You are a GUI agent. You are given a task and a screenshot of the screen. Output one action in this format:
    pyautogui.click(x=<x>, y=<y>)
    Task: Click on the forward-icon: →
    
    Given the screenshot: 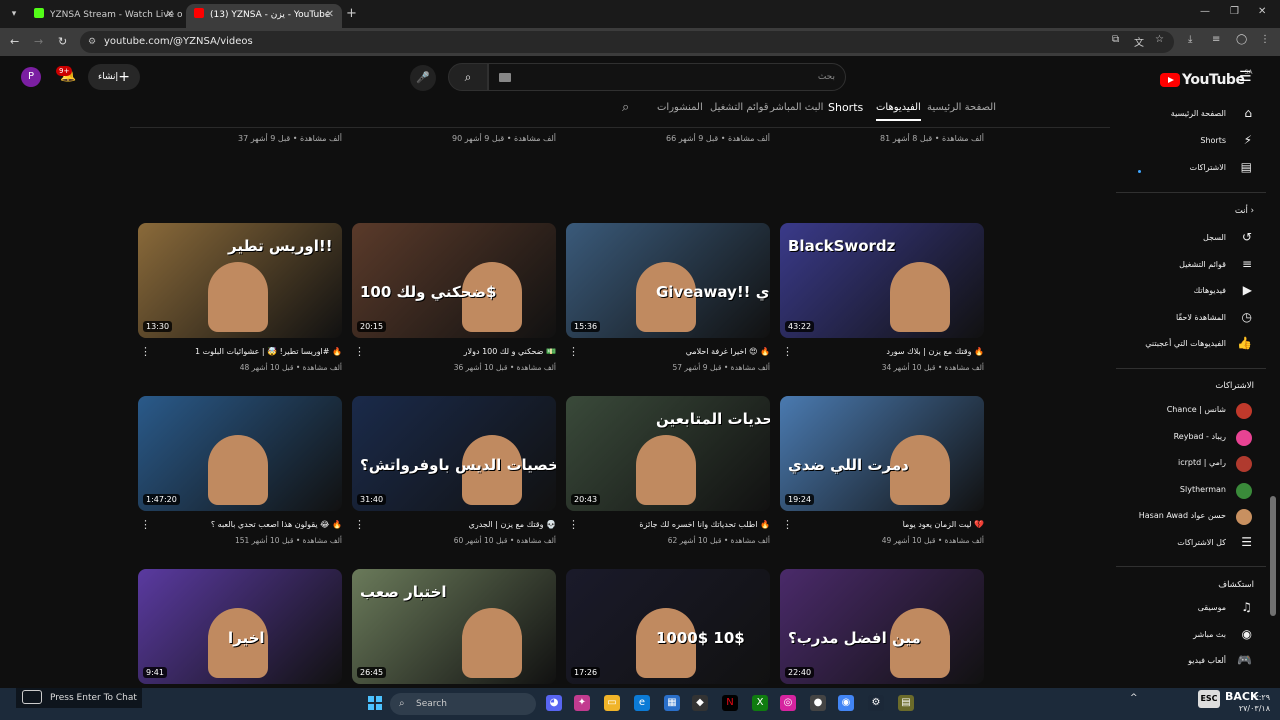 What is the action you would take?
    pyautogui.click(x=38, y=41)
    